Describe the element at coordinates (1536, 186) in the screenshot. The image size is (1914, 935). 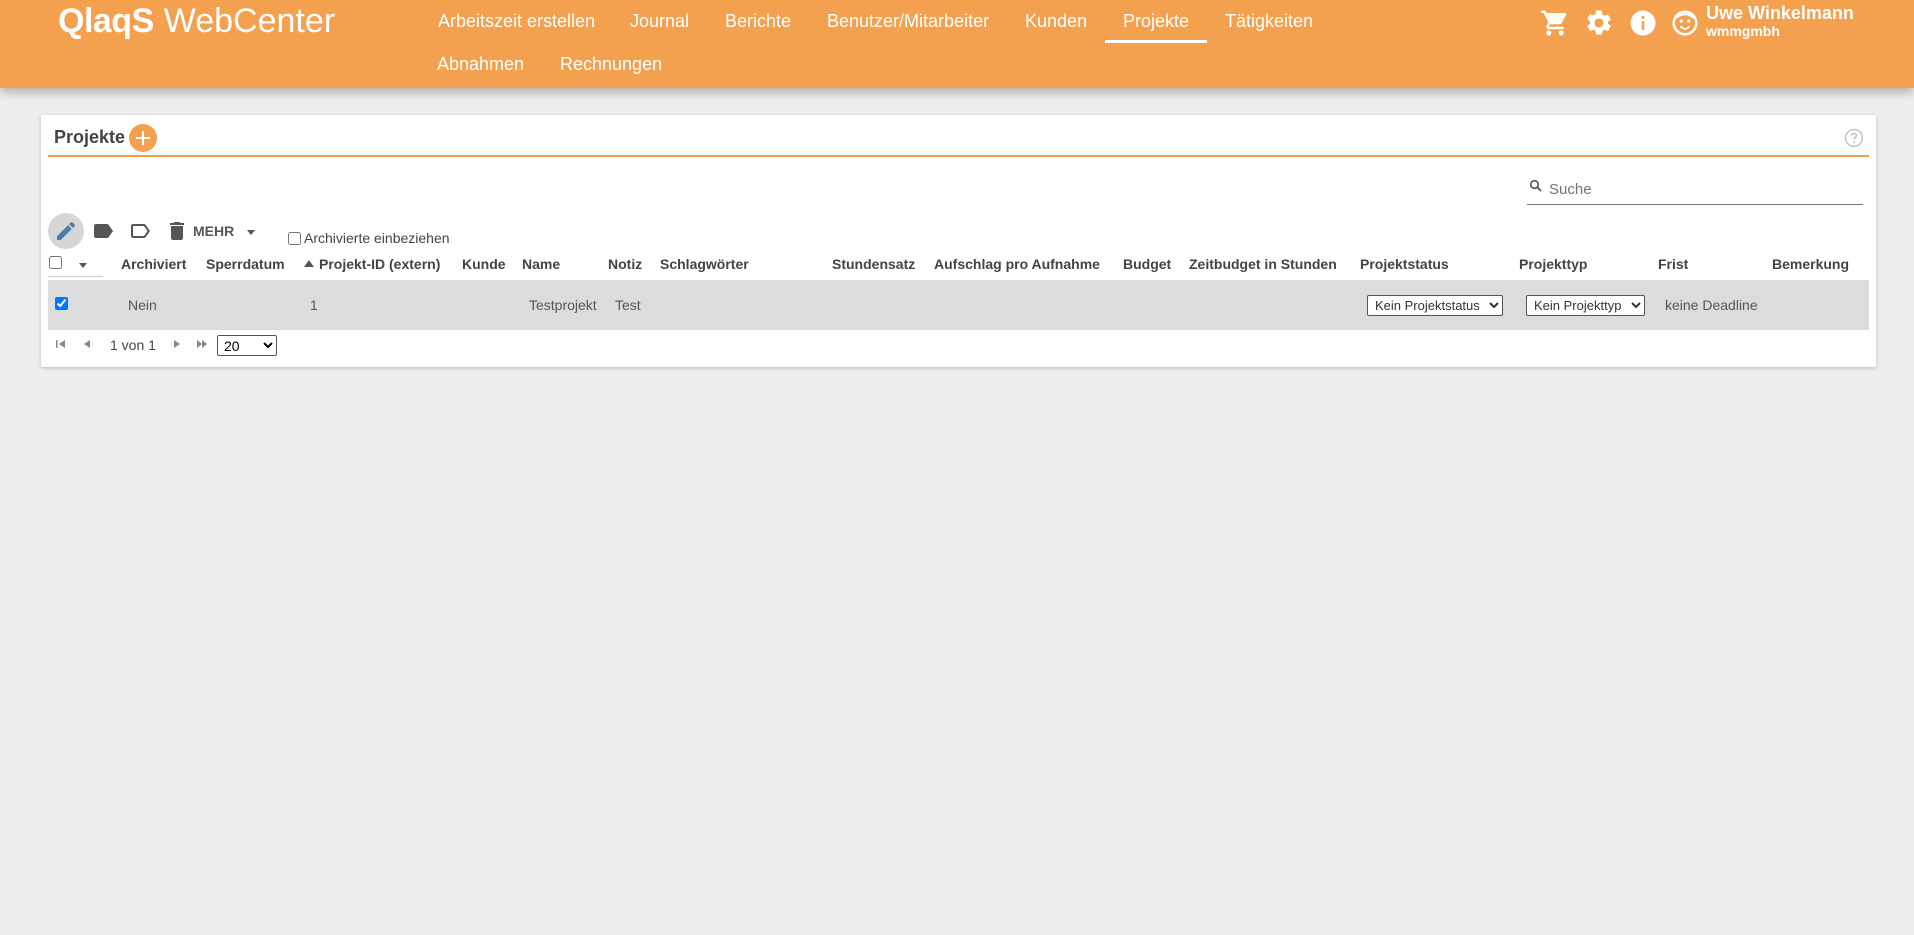
I see `search-icon` at that location.